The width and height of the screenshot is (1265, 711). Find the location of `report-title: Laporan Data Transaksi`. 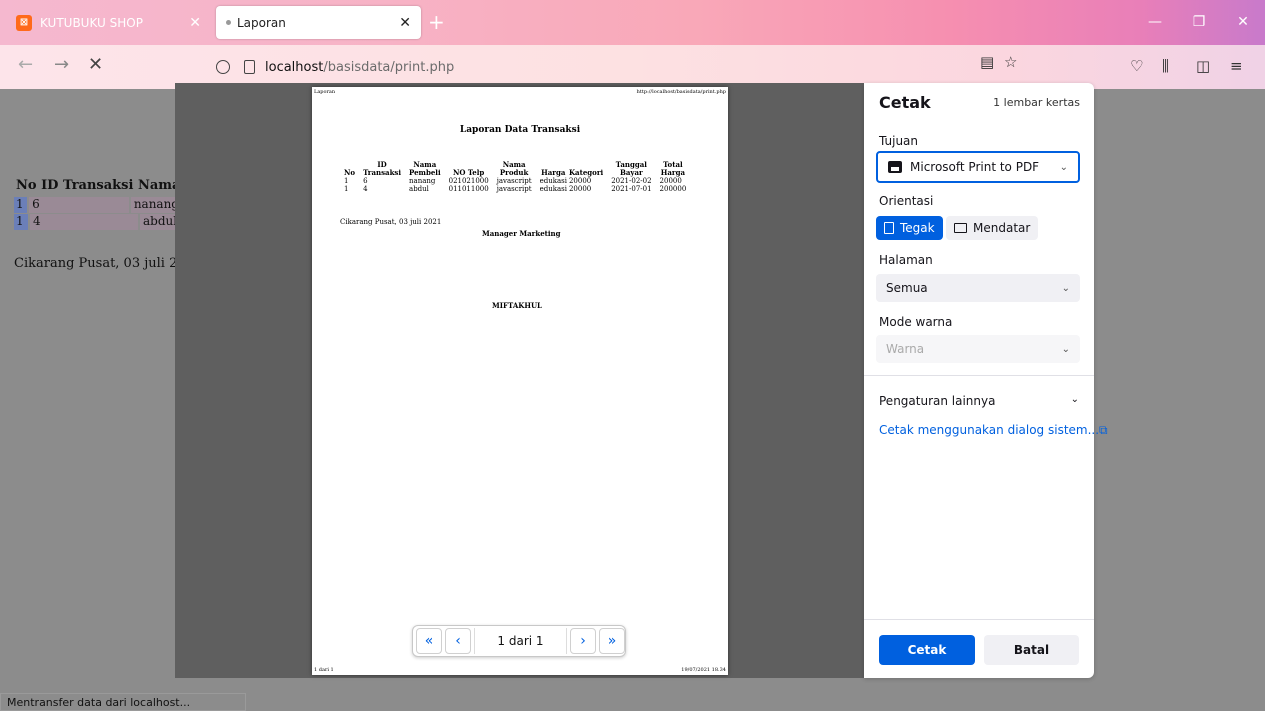

report-title: Laporan Data Transaksi is located at coordinates (520, 130).